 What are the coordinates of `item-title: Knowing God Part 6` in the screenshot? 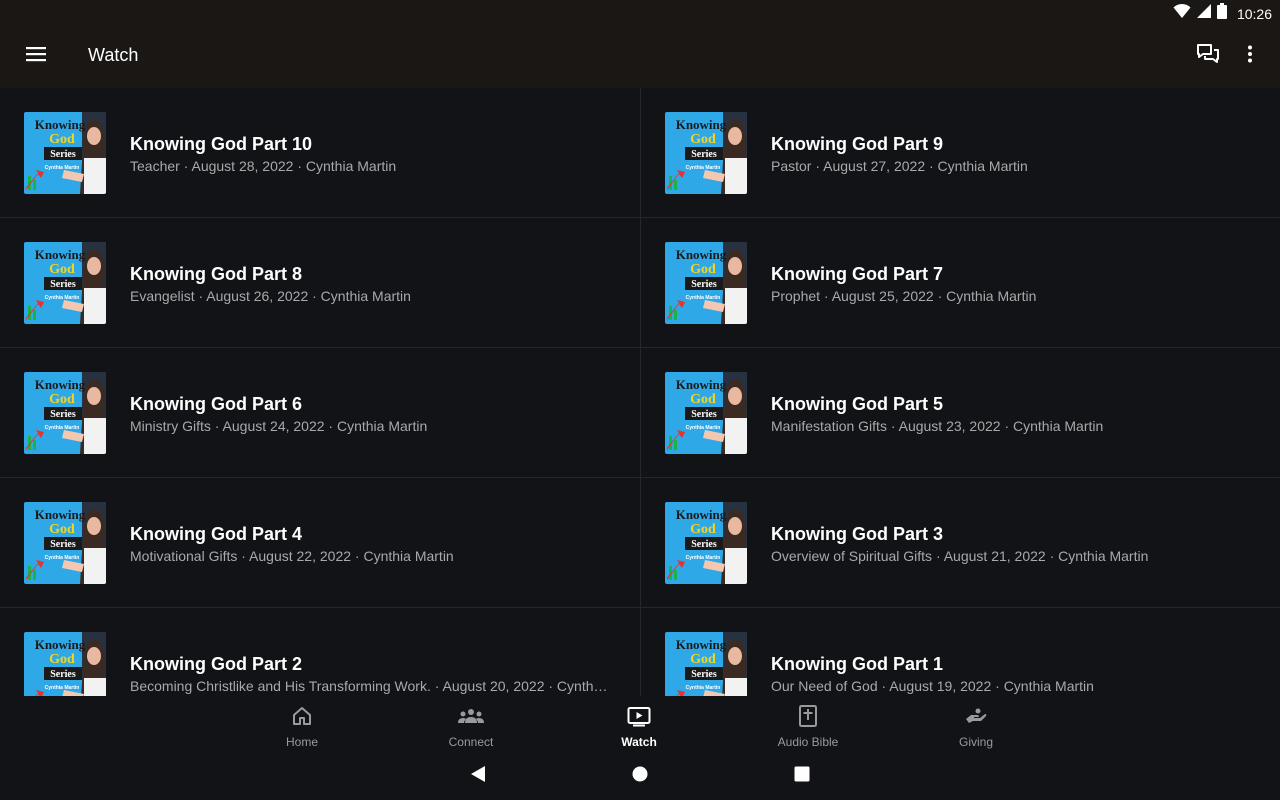 It's located at (216, 404).